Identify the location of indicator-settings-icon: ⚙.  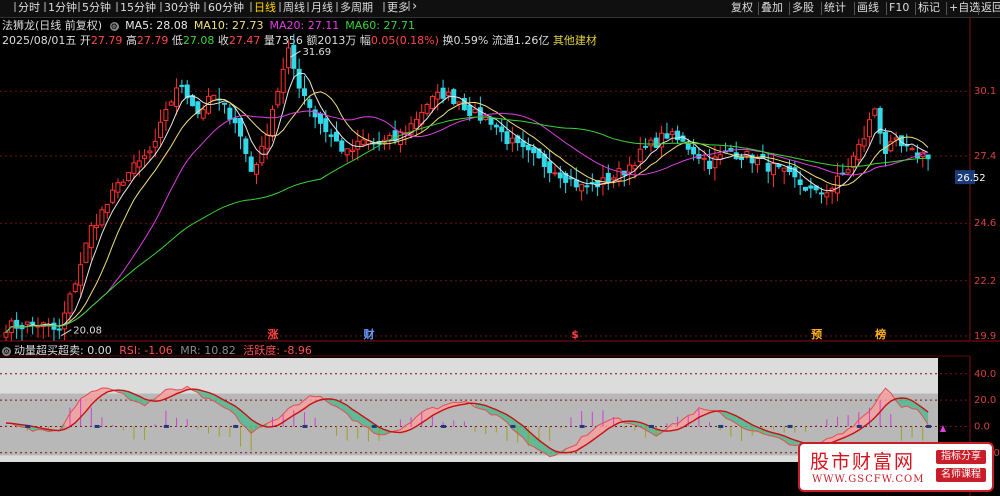
(6, 351).